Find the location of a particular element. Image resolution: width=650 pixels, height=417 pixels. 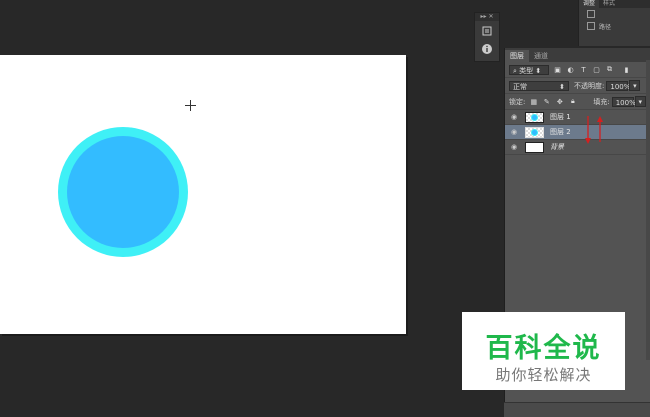

filter-type-label: 类型 is located at coordinates (526, 70).